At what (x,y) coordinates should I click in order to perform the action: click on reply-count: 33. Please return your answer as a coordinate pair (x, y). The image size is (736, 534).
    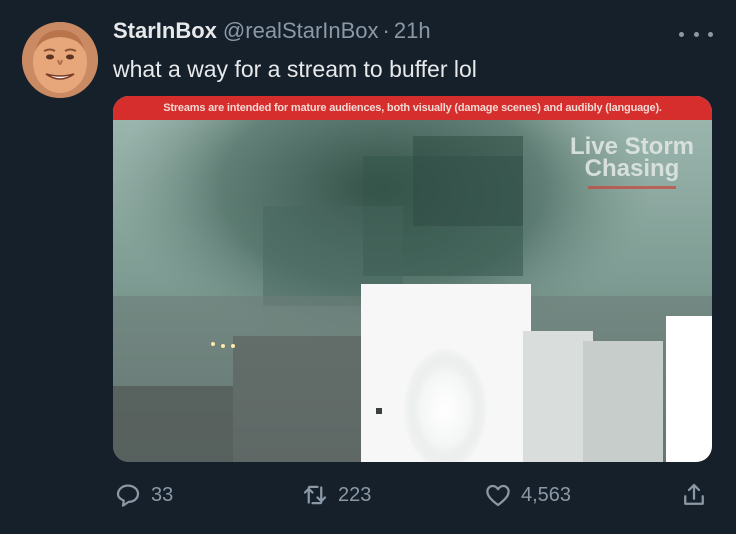
    Looking at the image, I should click on (162, 494).